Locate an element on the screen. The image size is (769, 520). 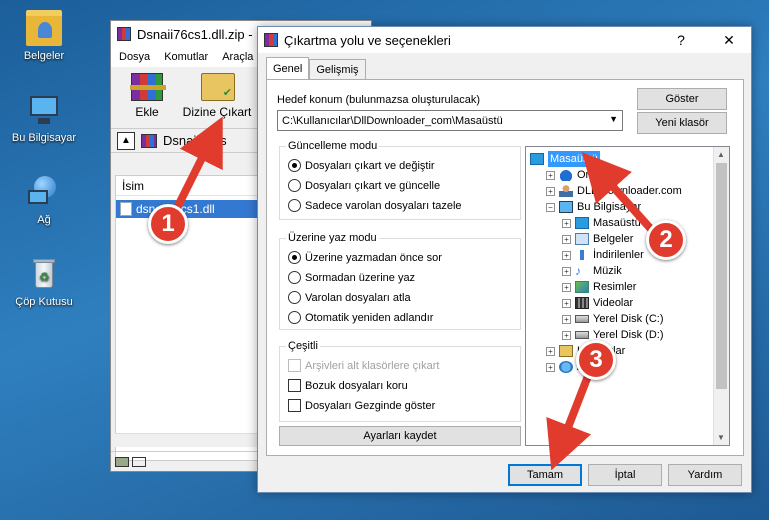
music-icon: ♪ is located at coordinates (578, 271).